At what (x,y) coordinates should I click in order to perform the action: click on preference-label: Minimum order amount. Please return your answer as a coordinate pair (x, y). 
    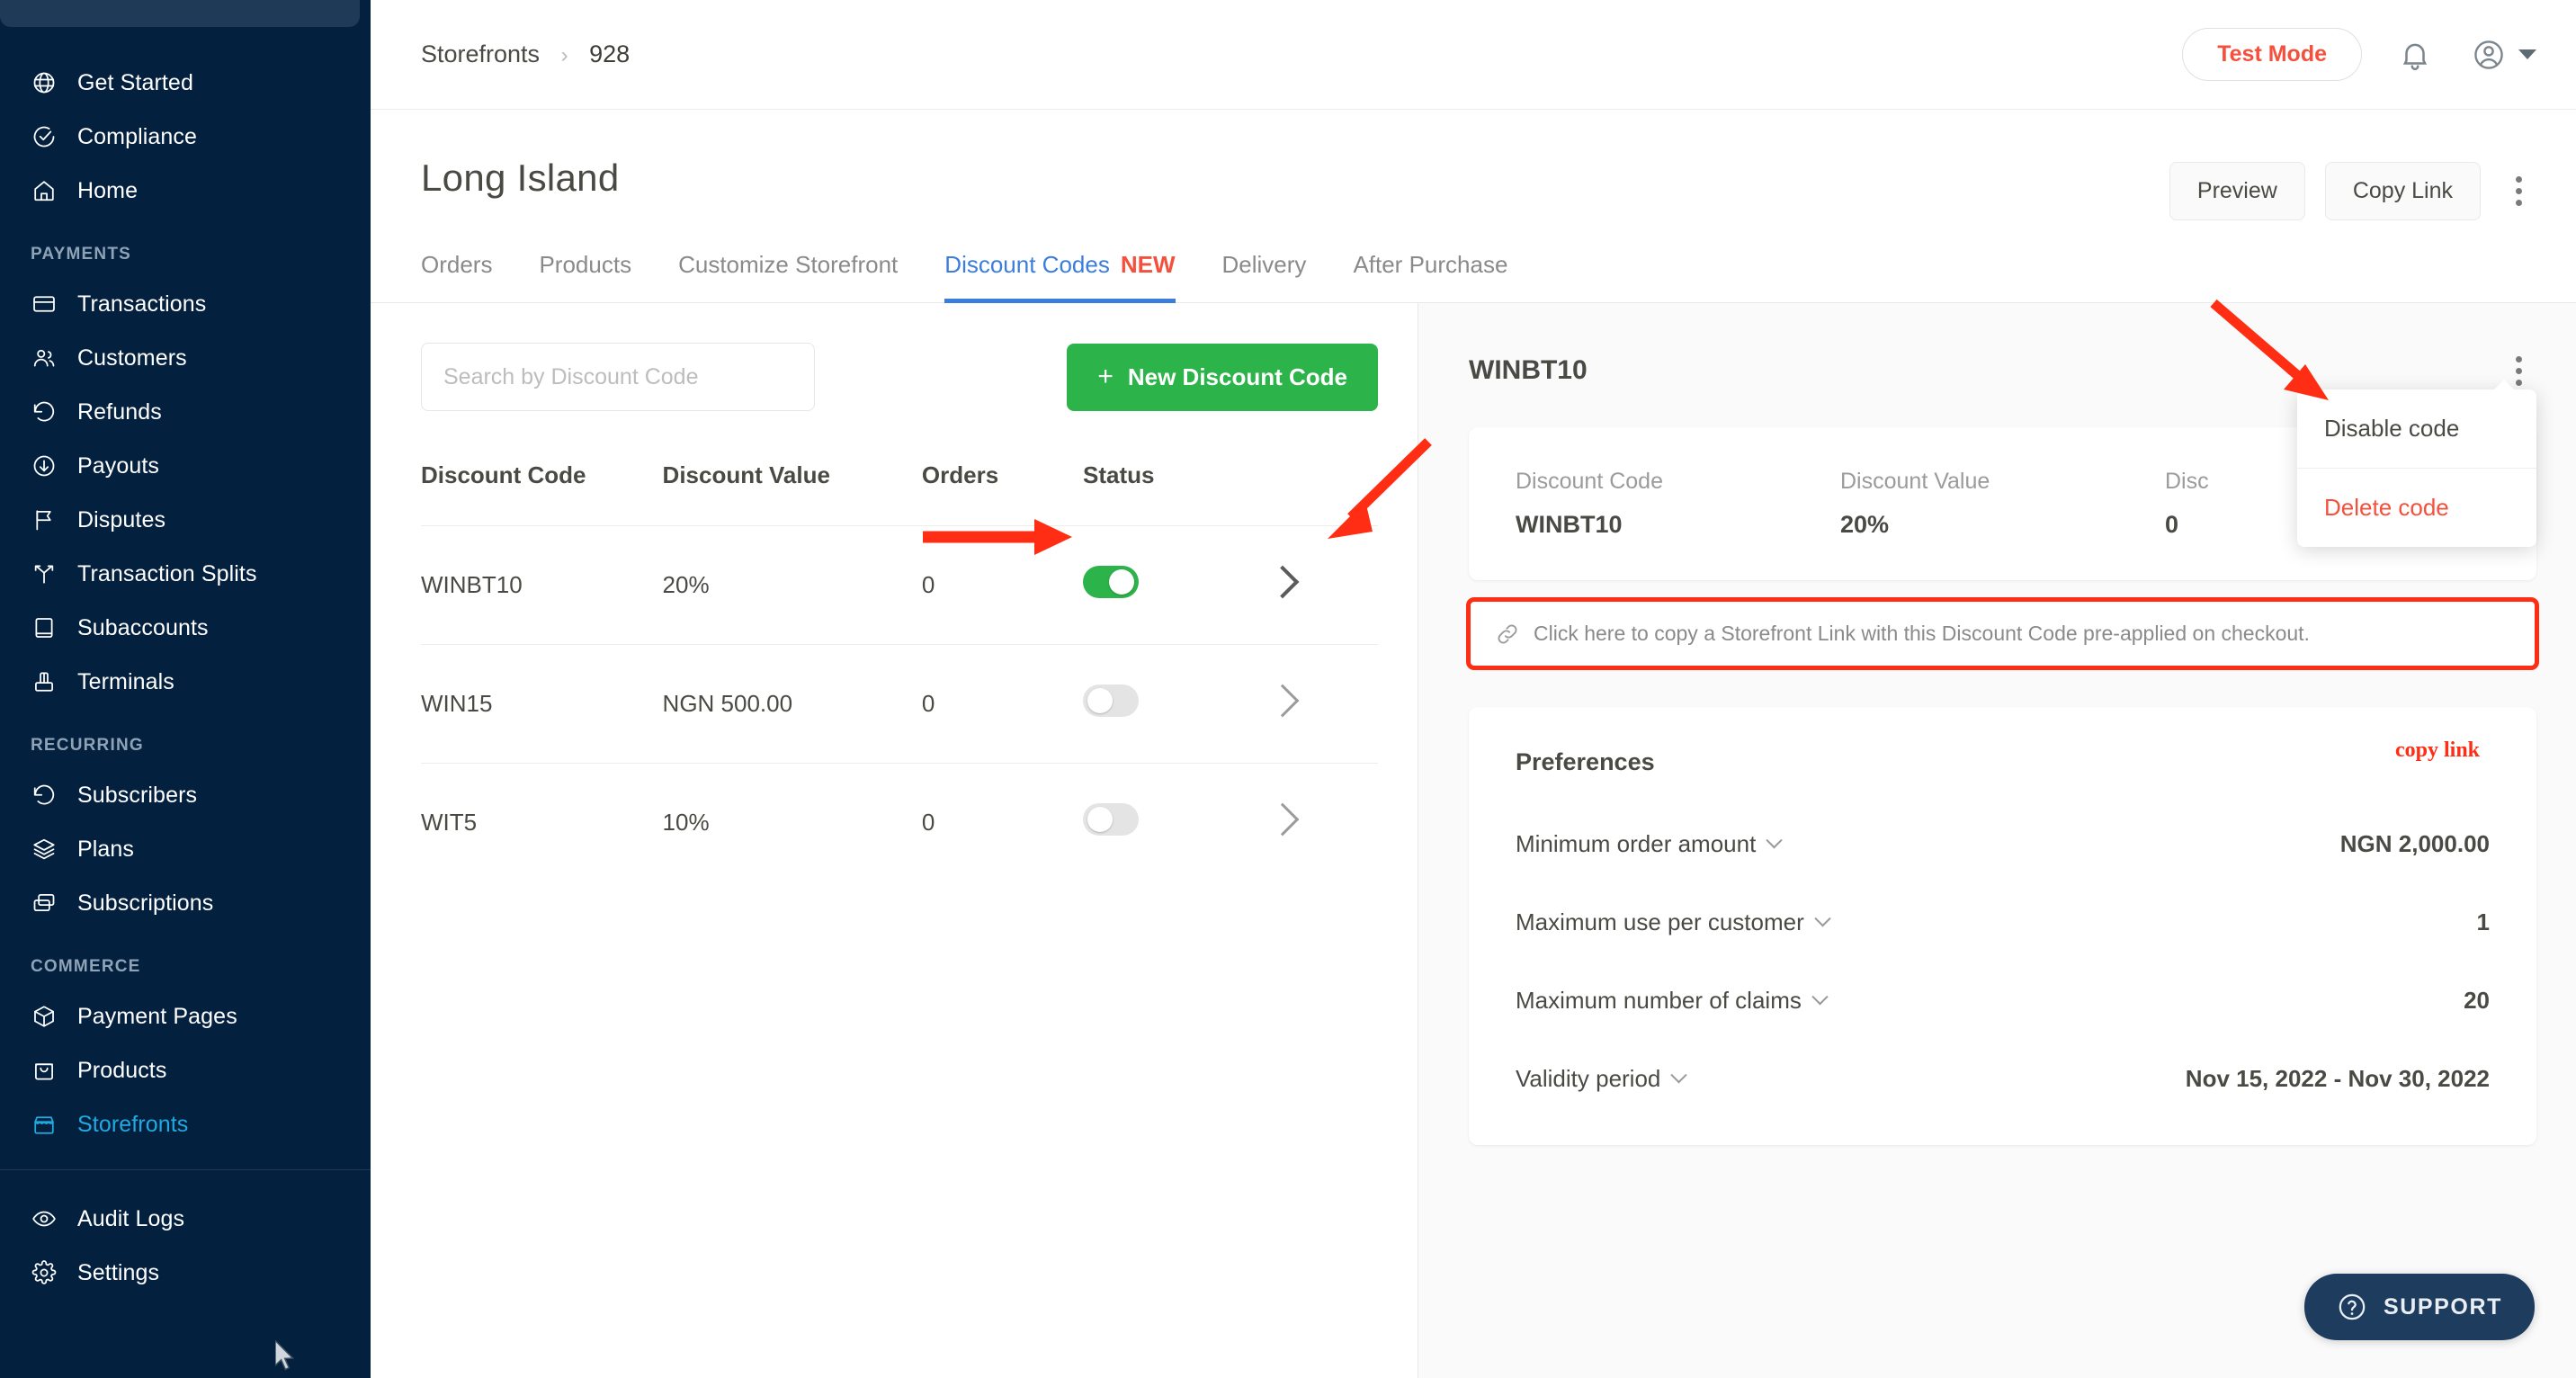
    Looking at the image, I should click on (1650, 844).